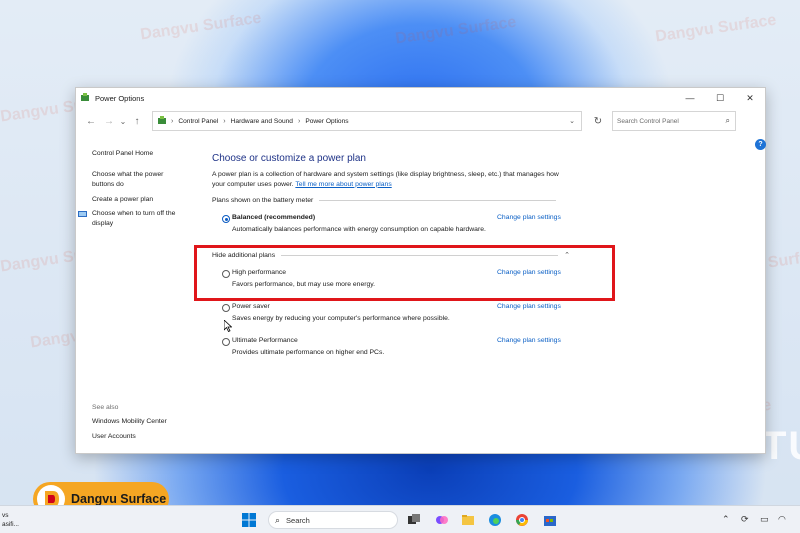 Image resolution: width=800 pixels, height=533 pixels. What do you see at coordinates (120, 98) in the screenshot?
I see `window-title: Power Options` at bounding box center [120, 98].